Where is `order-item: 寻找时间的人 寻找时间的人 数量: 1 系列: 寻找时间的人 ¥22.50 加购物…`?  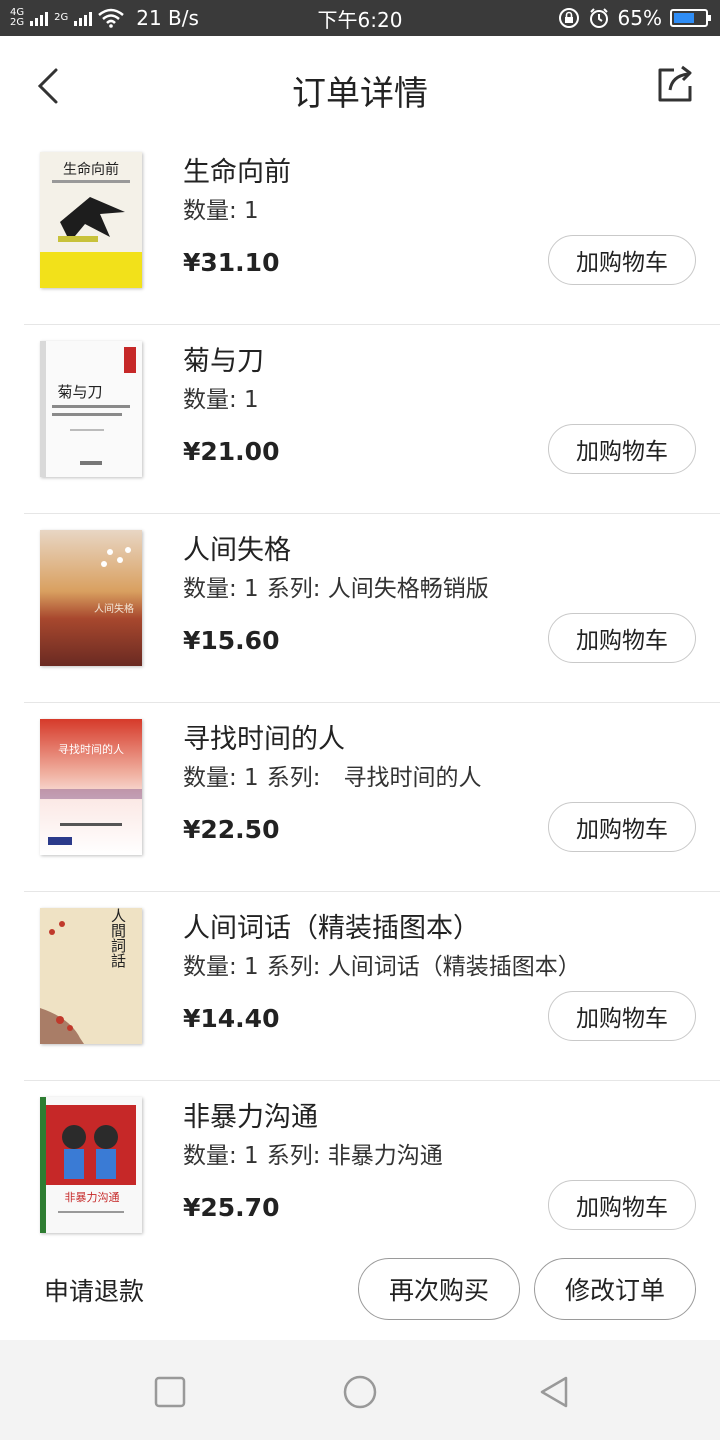
order-item: 寻找时间的人 寻找时间的人 数量: 1 系列: 寻找时间的人 ¥22.50 加购物… is located at coordinates (360, 797).